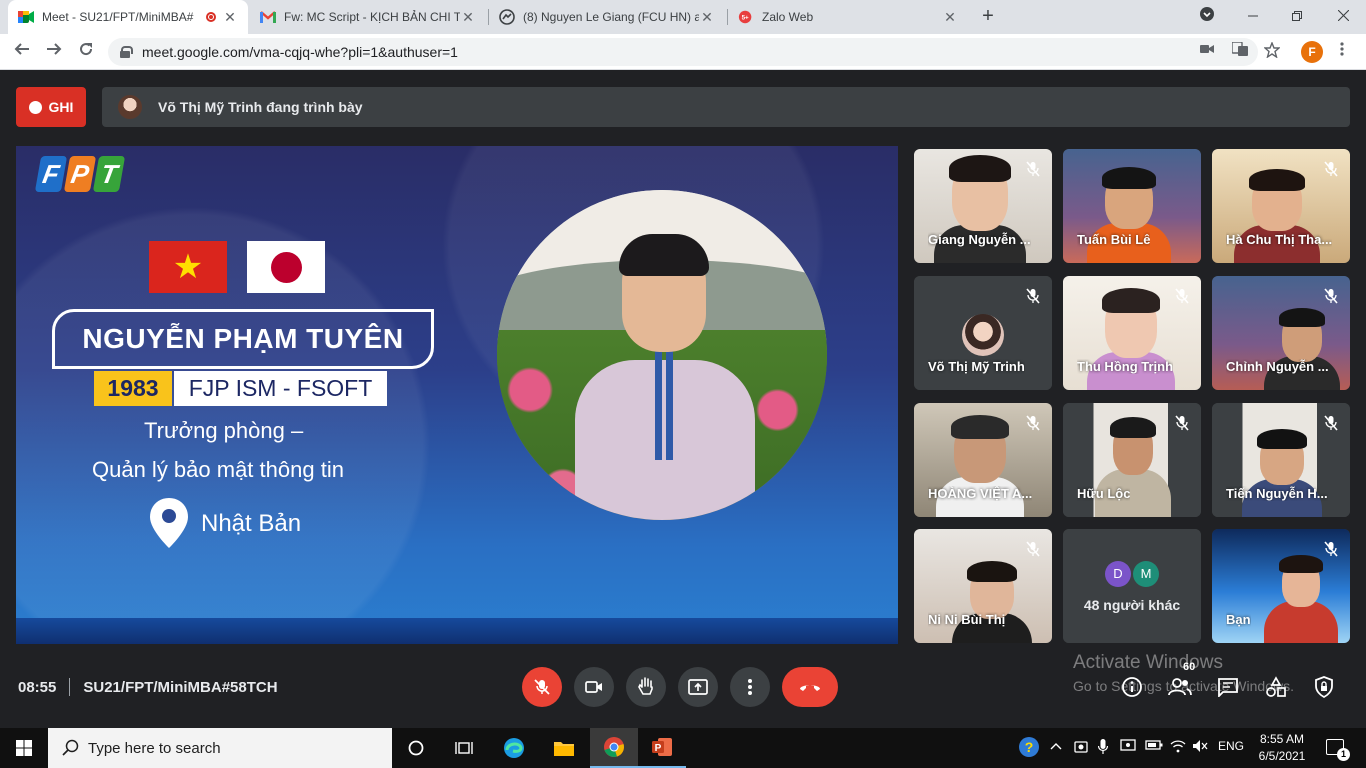 Image resolution: width=1366 pixels, height=768 pixels. I want to click on participant-count-badge: 60, so click(1189, 667).